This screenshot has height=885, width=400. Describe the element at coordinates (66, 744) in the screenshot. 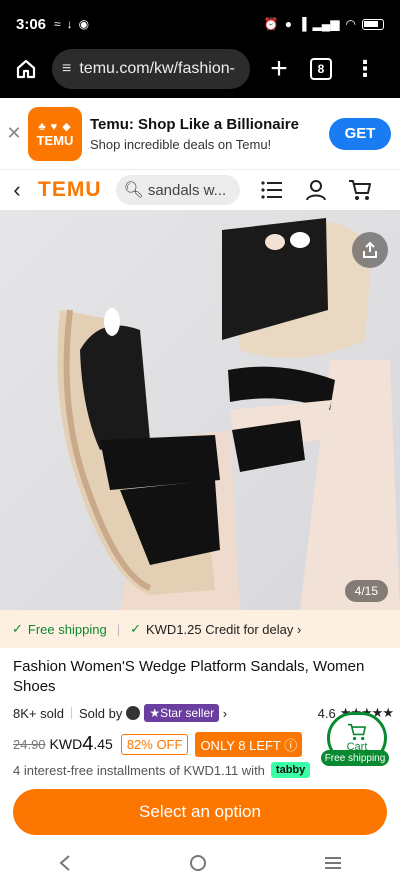

I see `currency: KWD` at that location.